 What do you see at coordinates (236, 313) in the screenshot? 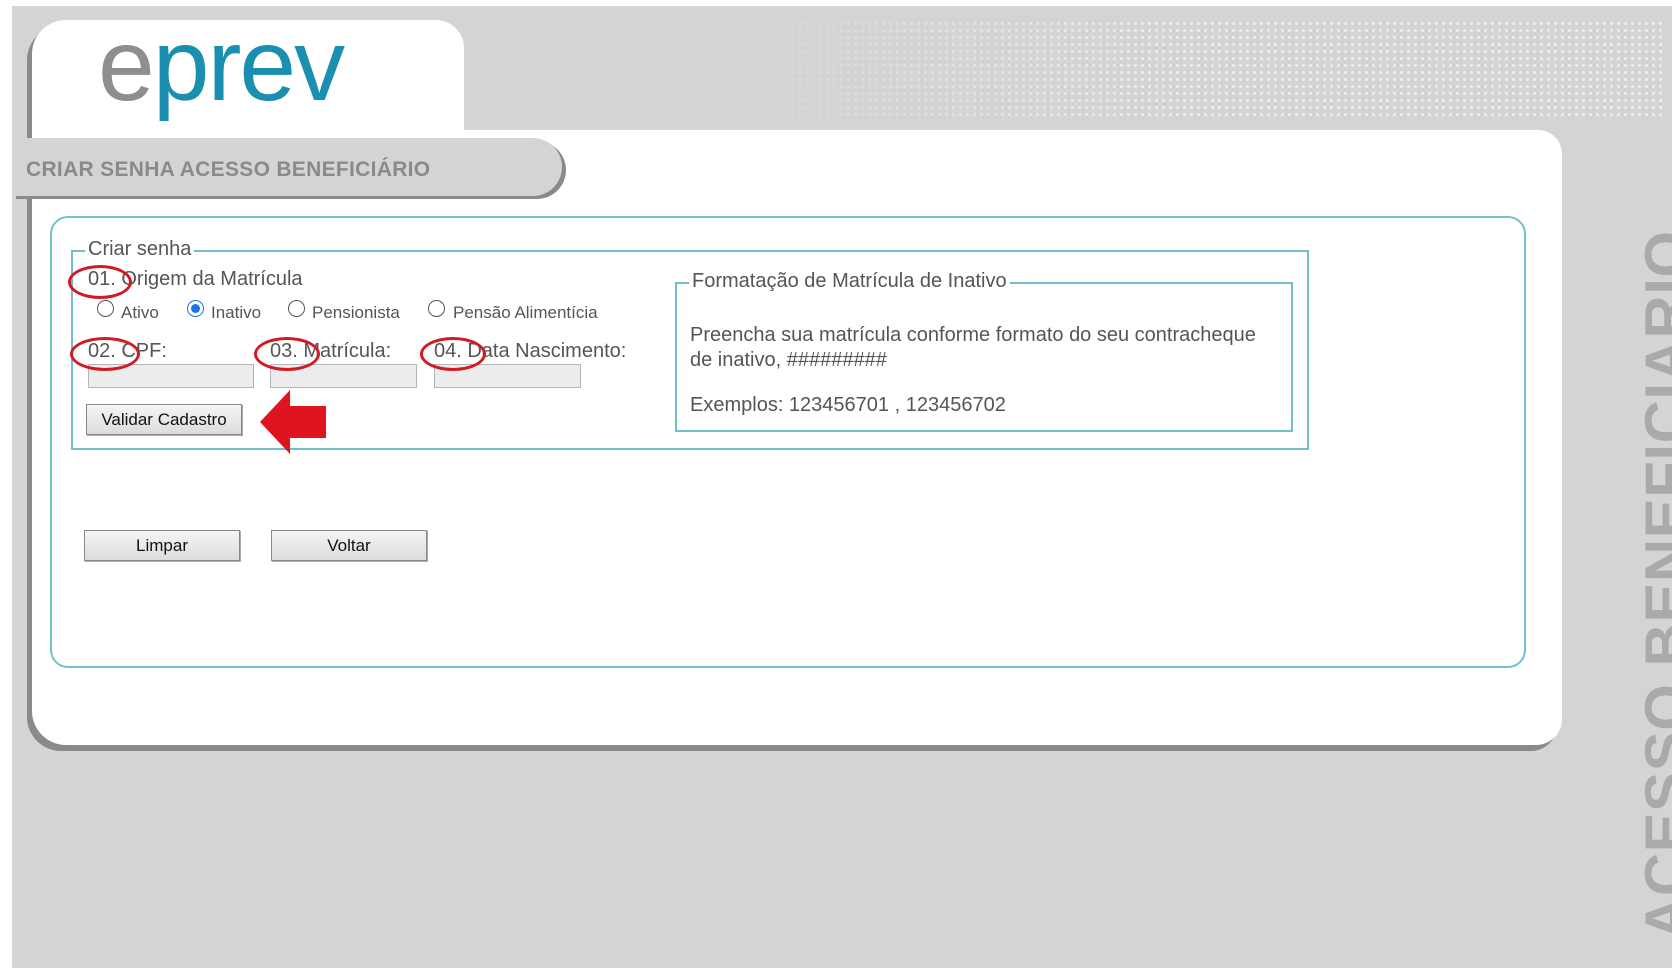
I see `radio-inativo-label: Inativo` at bounding box center [236, 313].